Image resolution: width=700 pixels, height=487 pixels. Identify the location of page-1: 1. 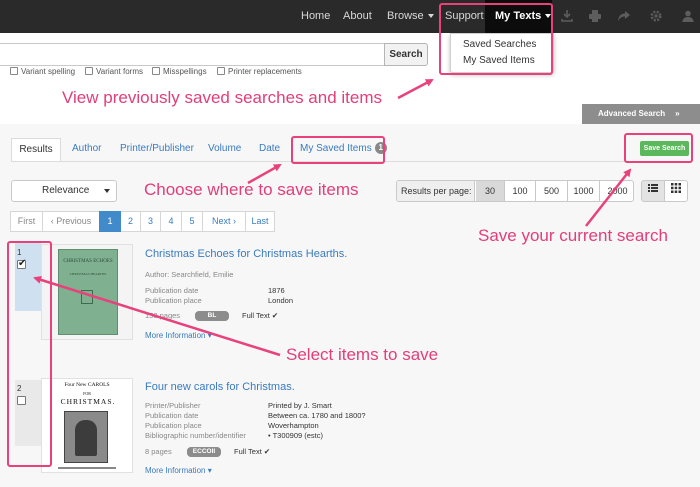
(110, 221).